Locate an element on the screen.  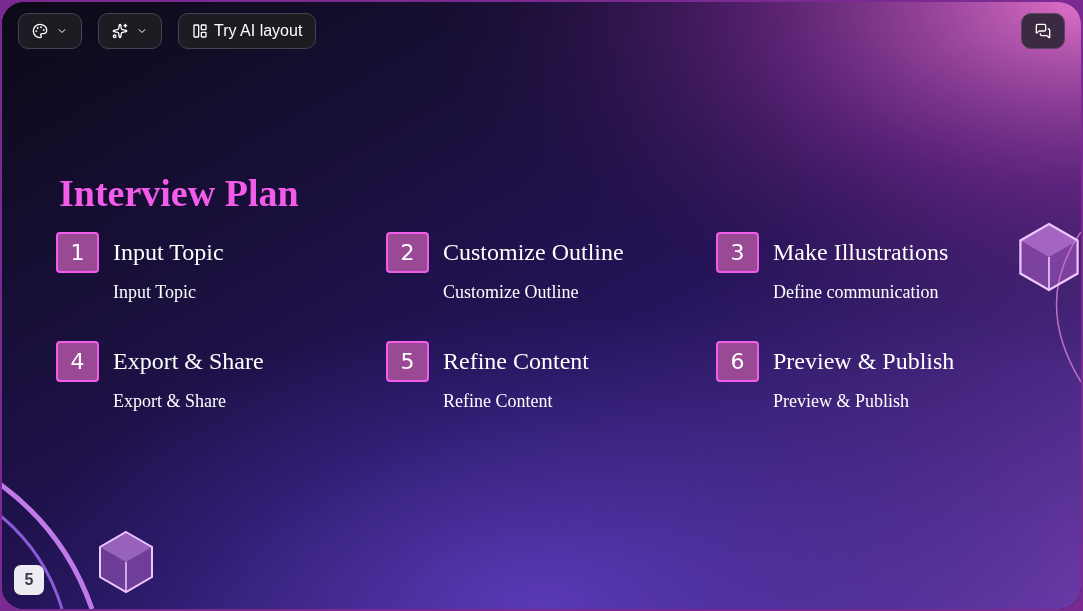
step-heading: Input Topic is located at coordinates (168, 252).